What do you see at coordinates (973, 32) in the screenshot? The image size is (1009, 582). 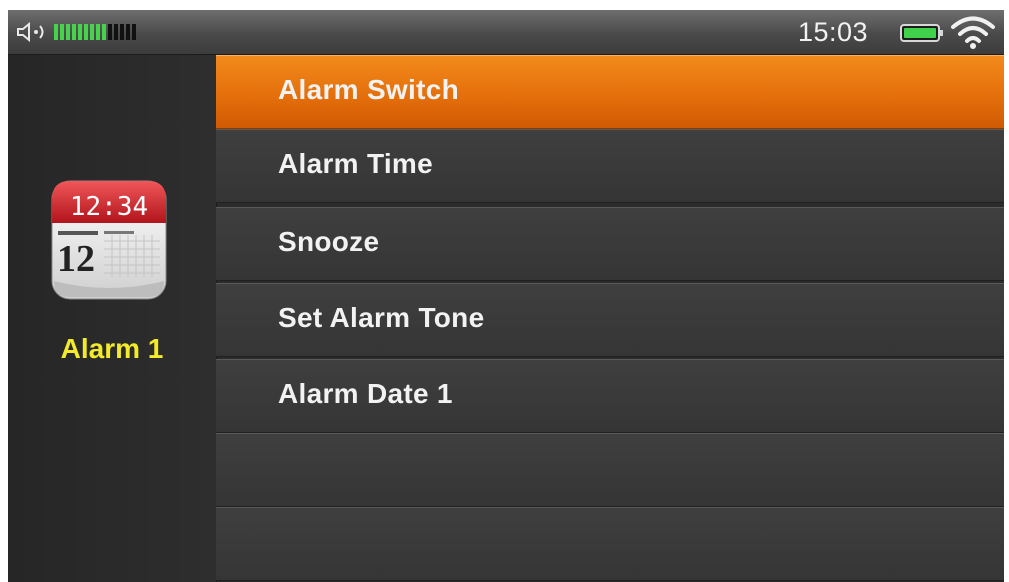 I see `wifi-icon` at bounding box center [973, 32].